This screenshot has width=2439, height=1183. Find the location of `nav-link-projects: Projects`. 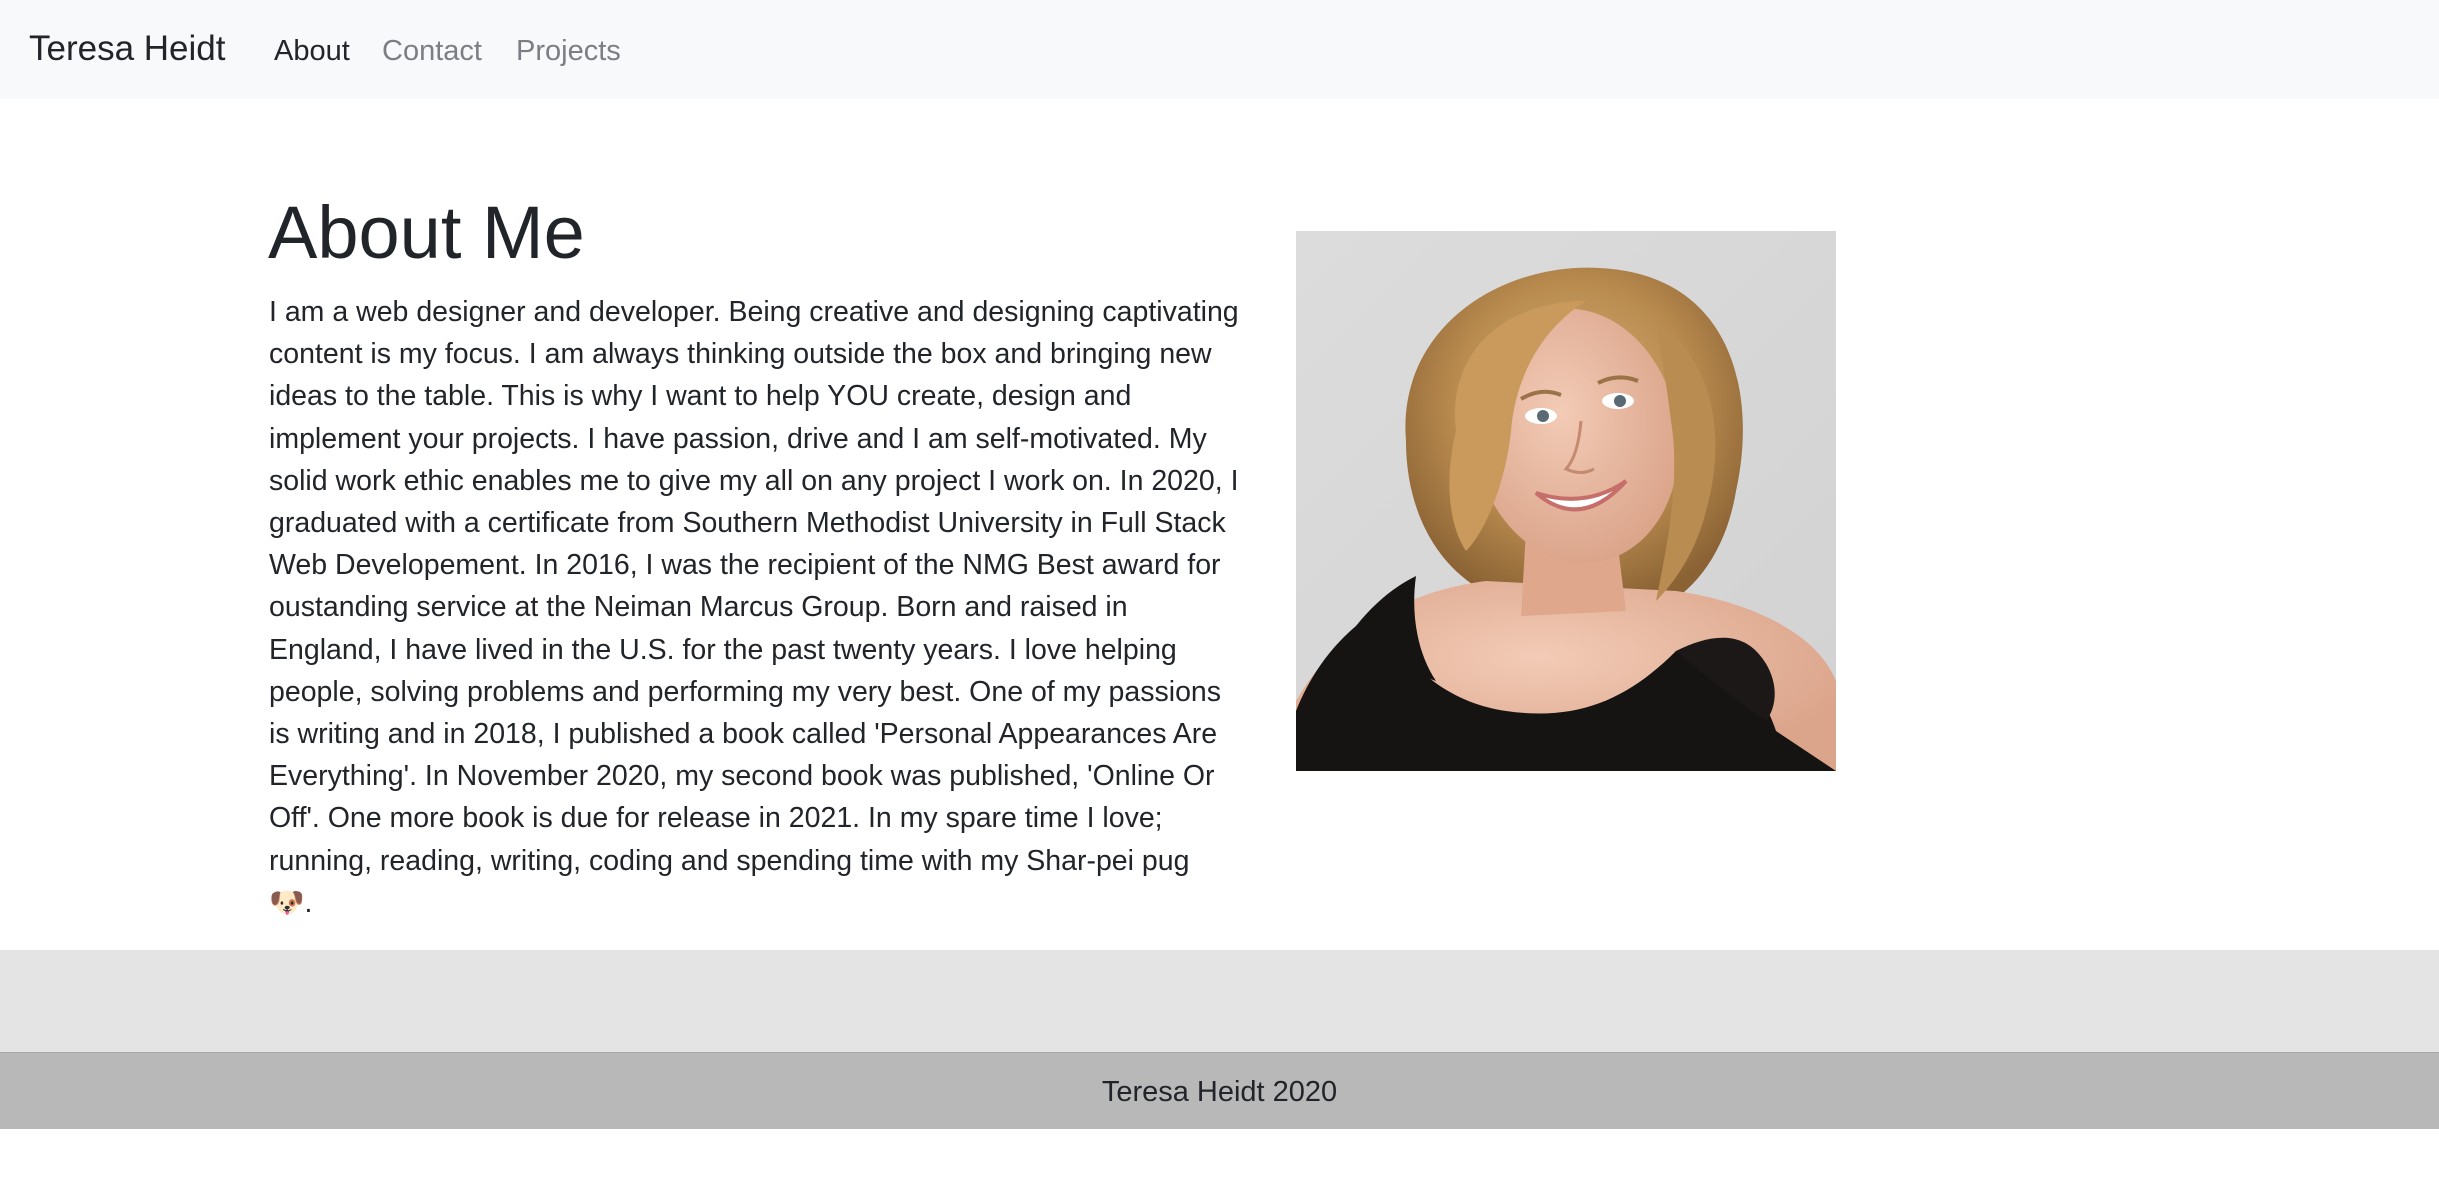

nav-link-projects: Projects is located at coordinates (568, 51).